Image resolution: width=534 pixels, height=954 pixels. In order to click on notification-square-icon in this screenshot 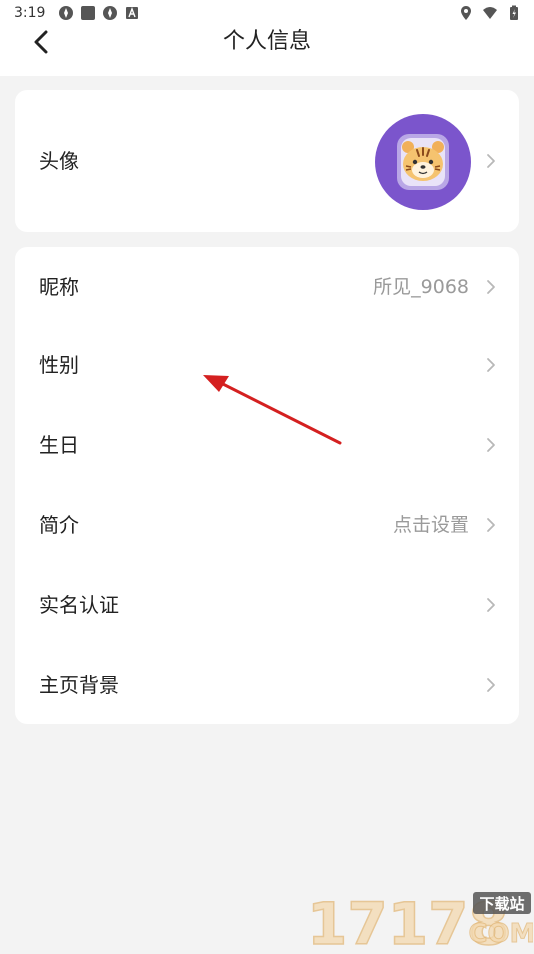, I will do `click(88, 13)`.